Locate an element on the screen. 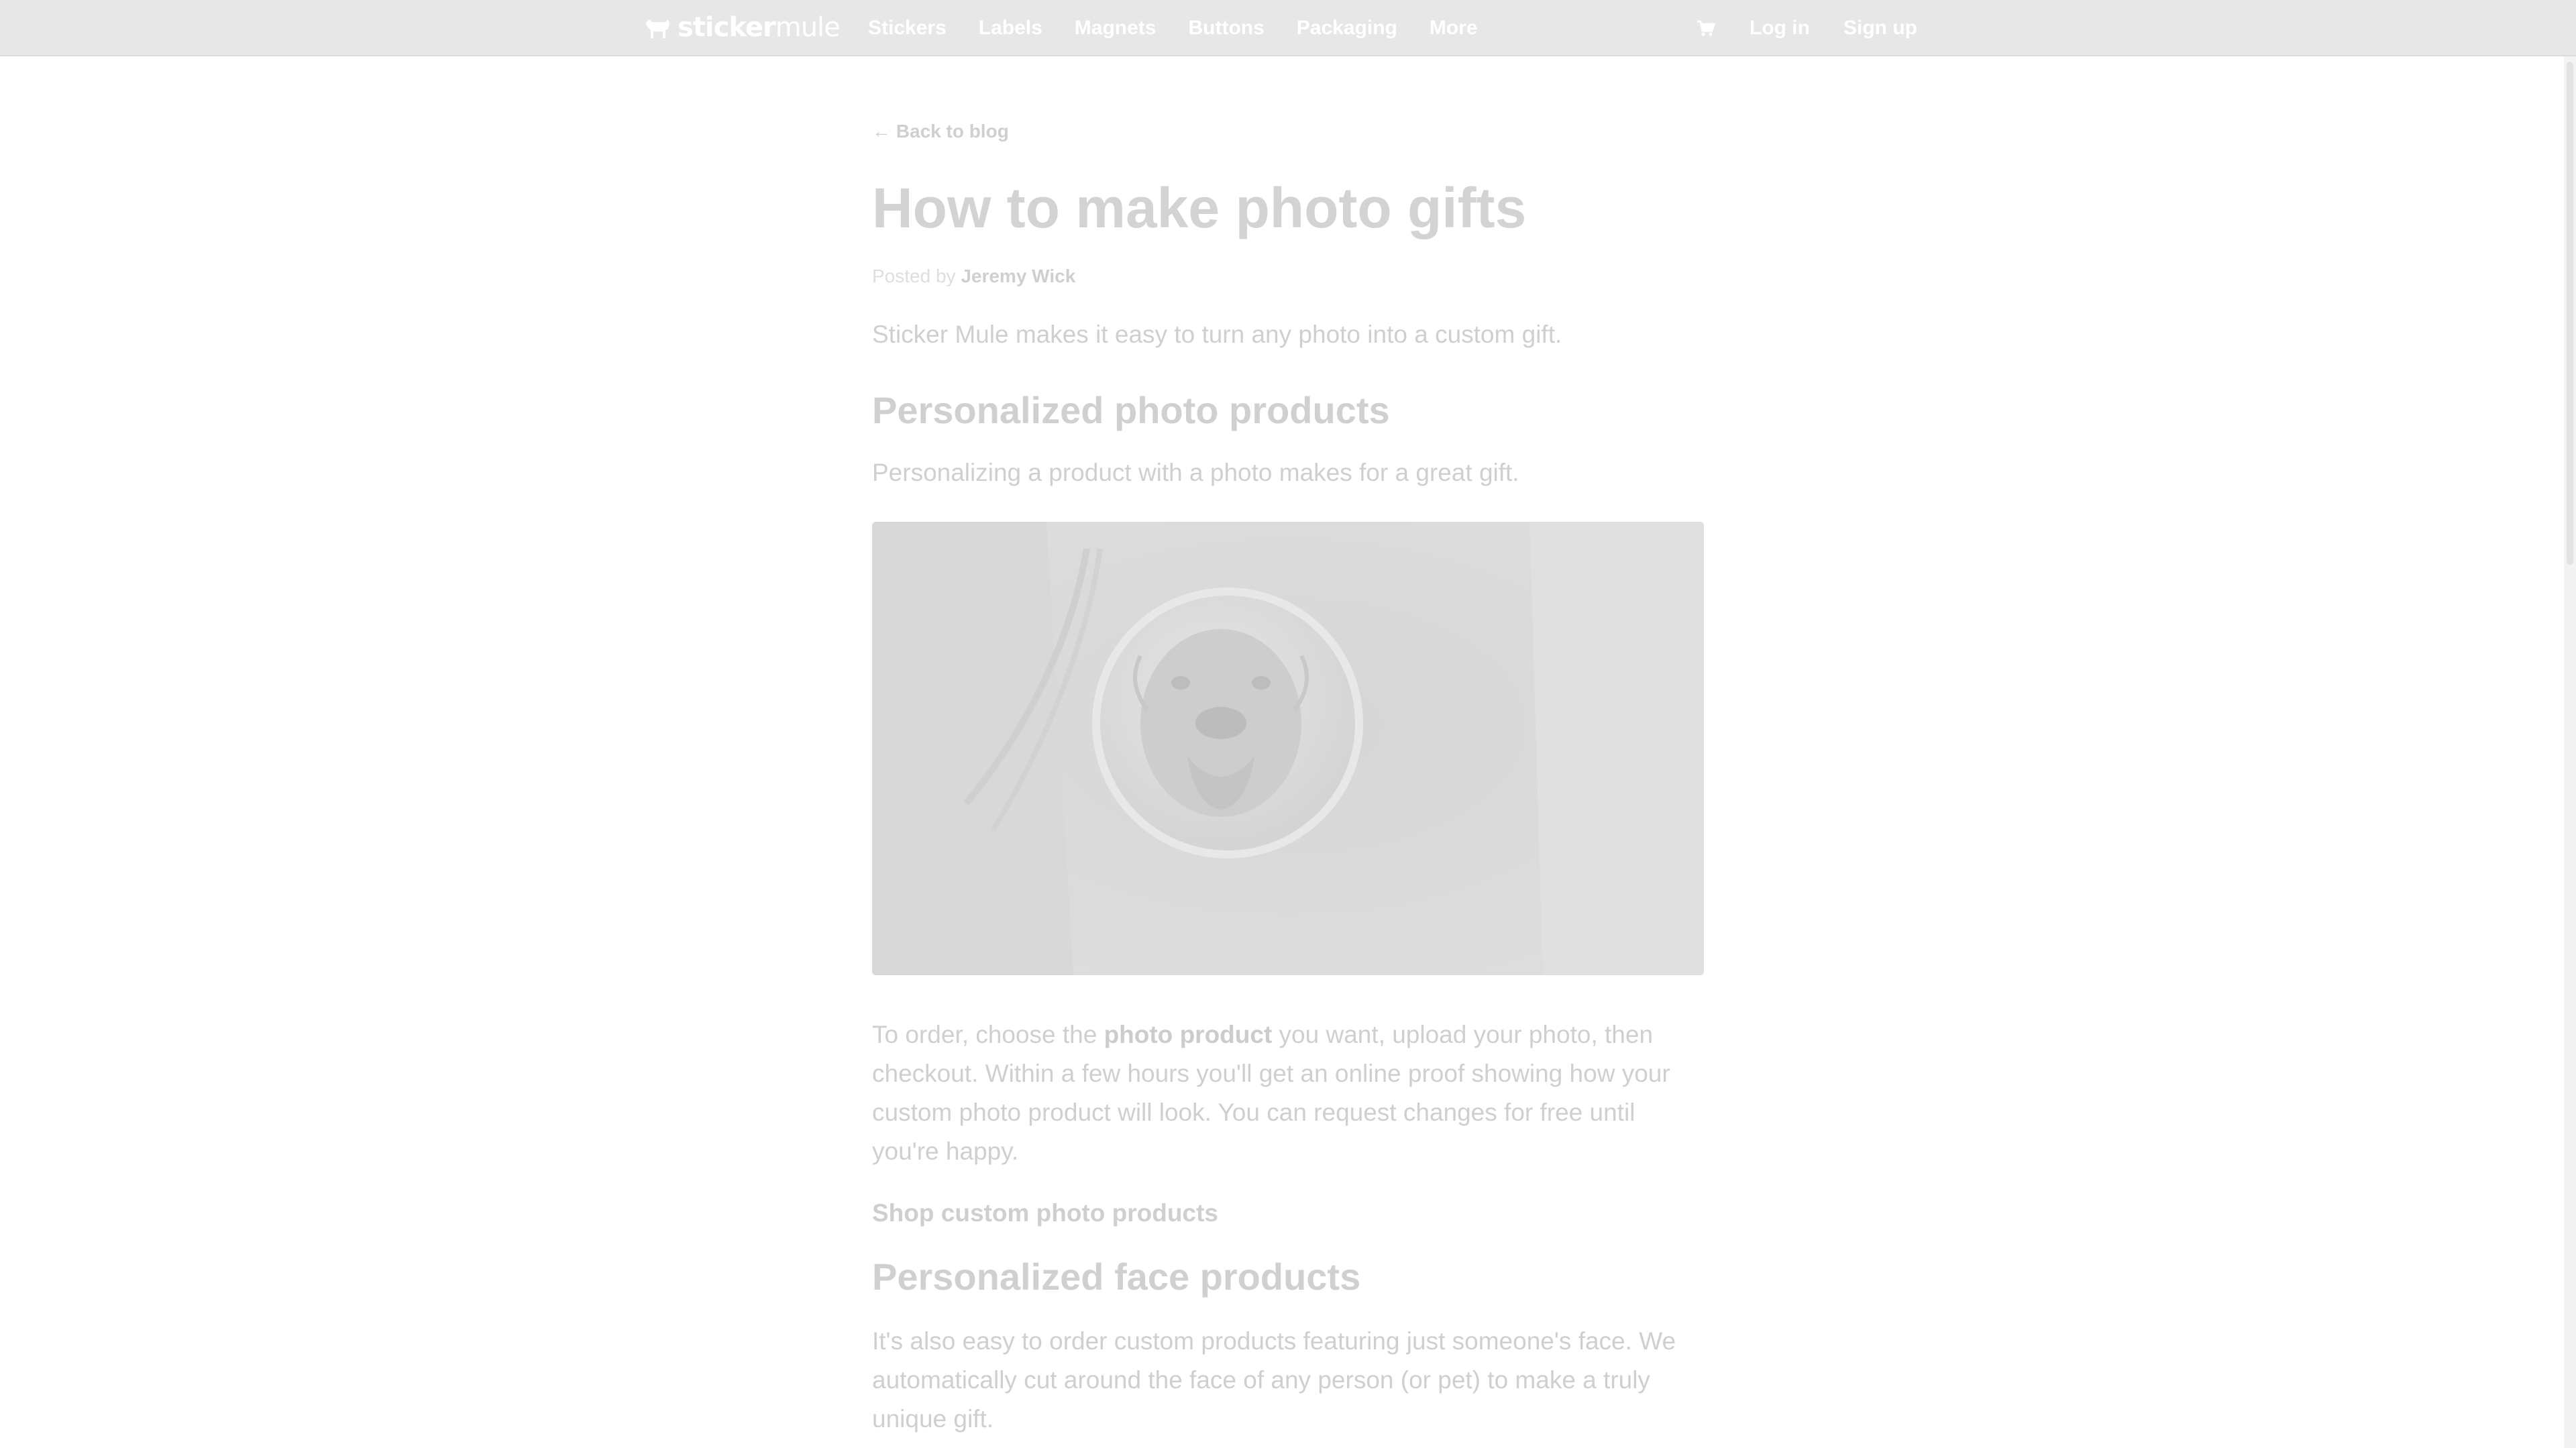 The image size is (2576, 1448). dog-button-photo is located at coordinates (1288, 748).